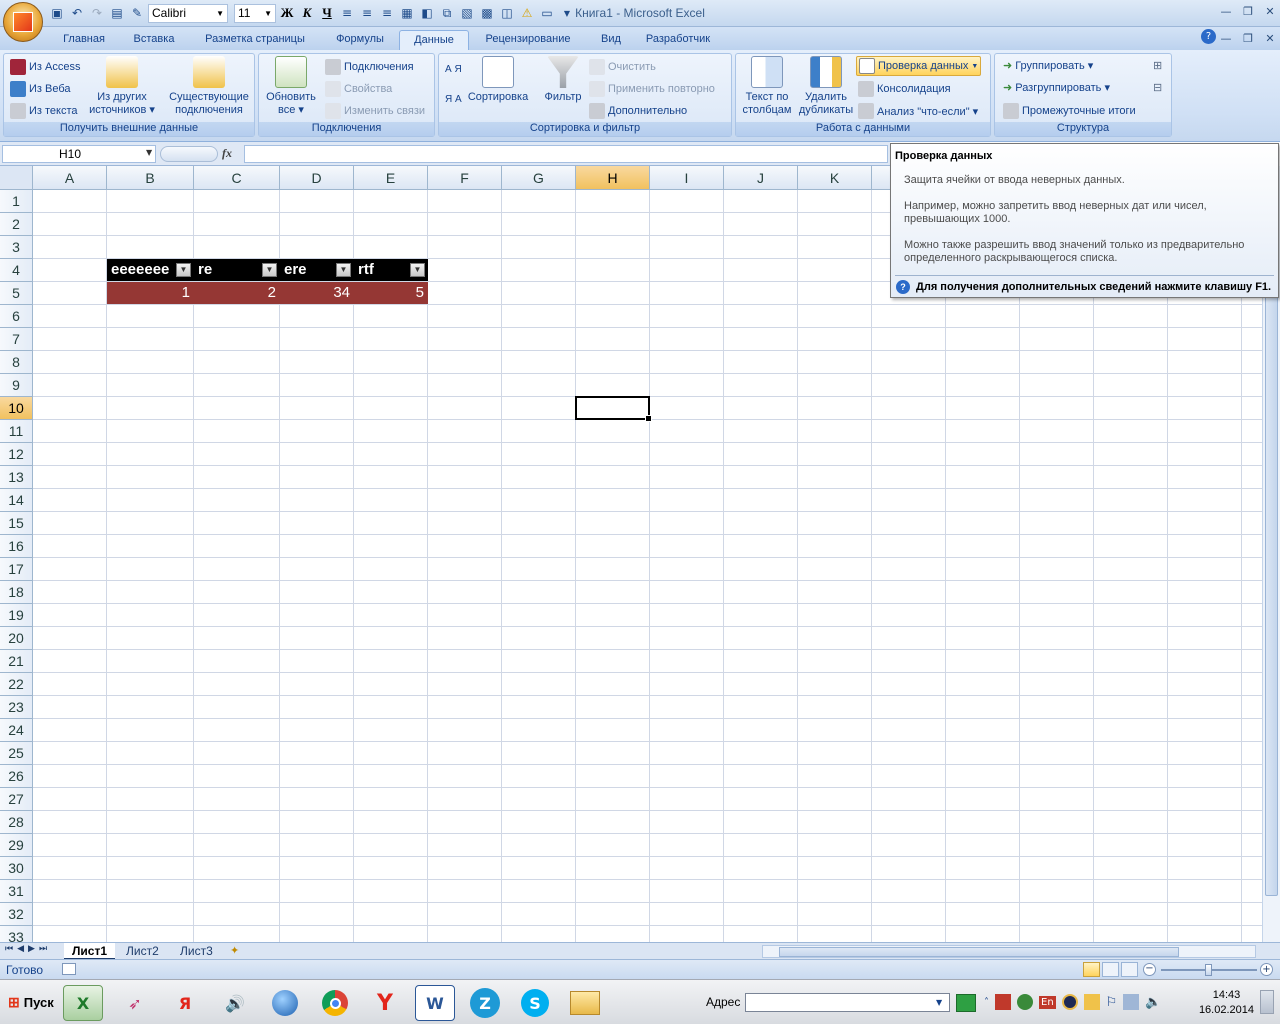 This screenshot has height=1024, width=1280. Describe the element at coordinates (227, 153) in the screenshot. I see `insert-function-icon: fx` at that location.